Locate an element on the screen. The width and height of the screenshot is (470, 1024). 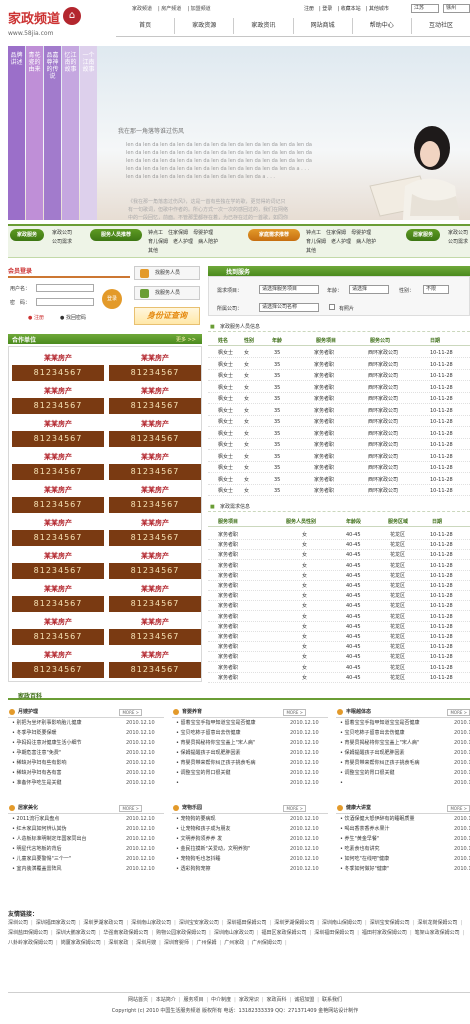
banner-tab-1: 品牌讲述 is located at coordinates (16, 133).